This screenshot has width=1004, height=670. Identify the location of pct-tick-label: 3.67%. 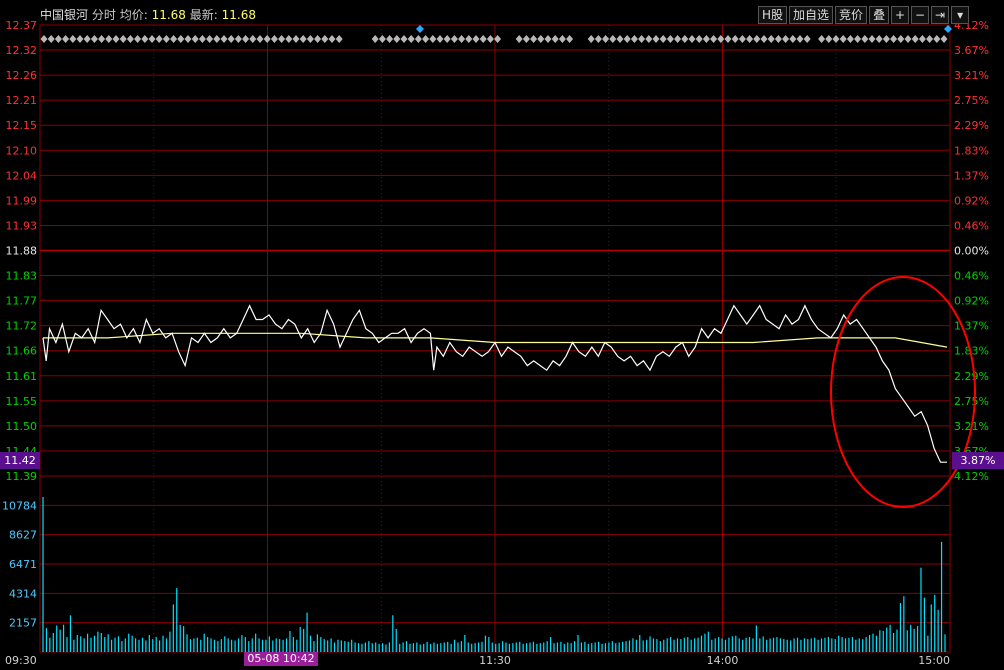
(971, 50).